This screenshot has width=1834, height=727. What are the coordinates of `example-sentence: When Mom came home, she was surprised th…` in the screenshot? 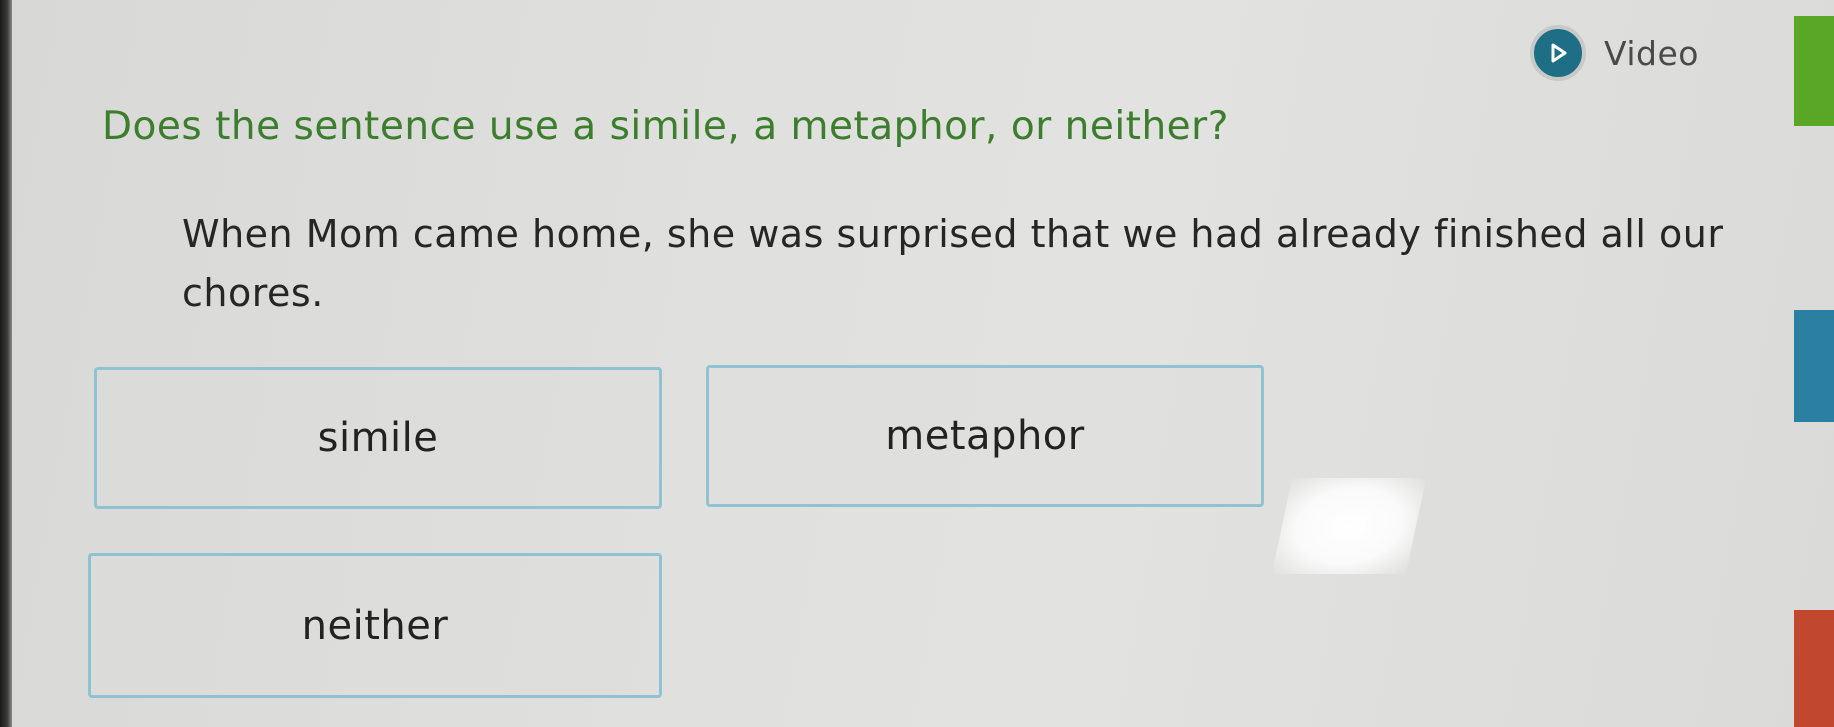 It's located at (953, 263).